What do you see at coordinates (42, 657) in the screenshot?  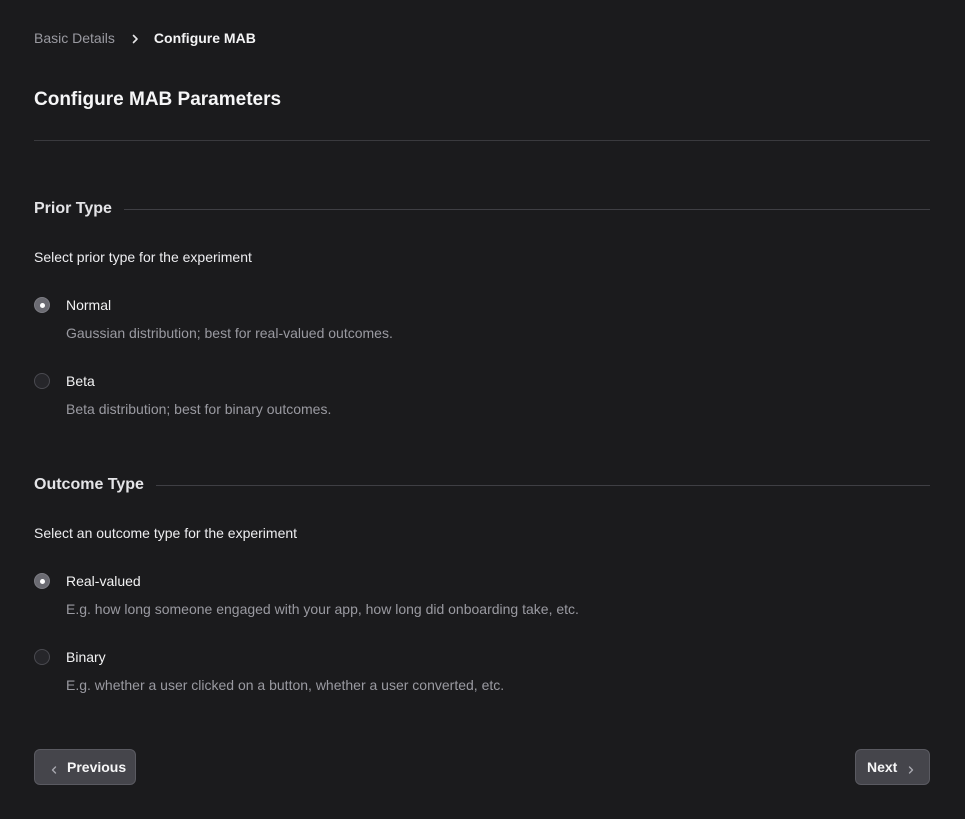 I see `radio-button-binary` at bounding box center [42, 657].